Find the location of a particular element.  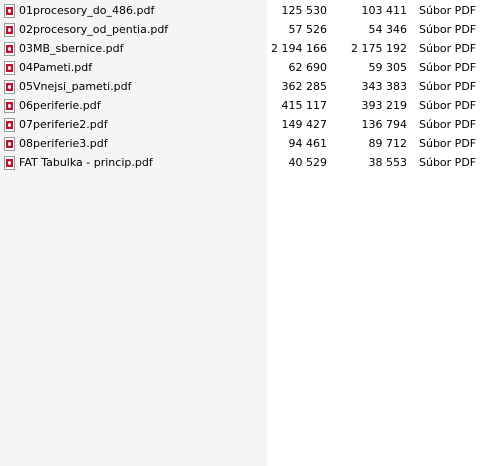

file-size: 415 117 is located at coordinates (304, 105).